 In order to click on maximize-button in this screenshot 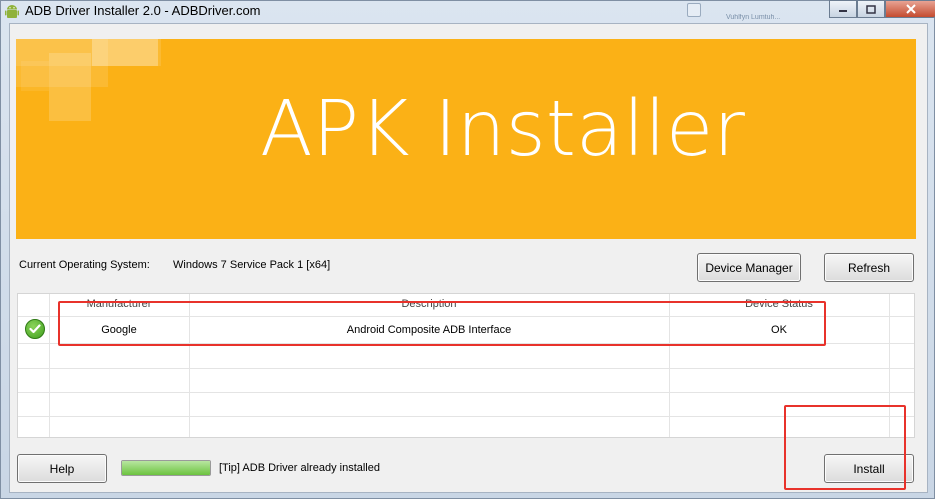, I will do `click(871, 9)`.